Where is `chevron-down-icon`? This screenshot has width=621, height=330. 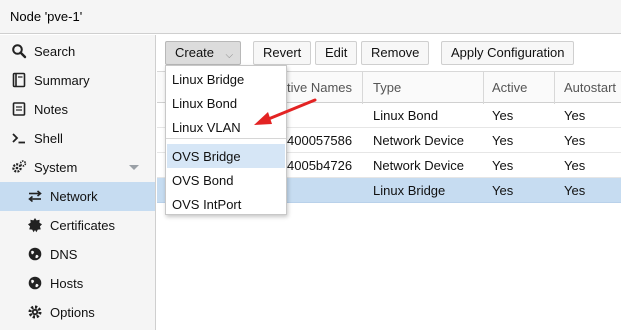 chevron-down-icon is located at coordinates (134, 167).